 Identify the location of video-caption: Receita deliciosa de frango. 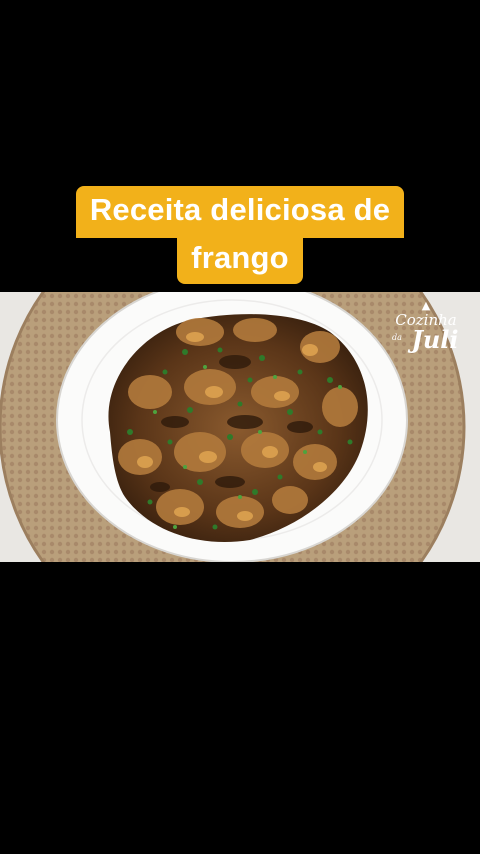
(240, 235).